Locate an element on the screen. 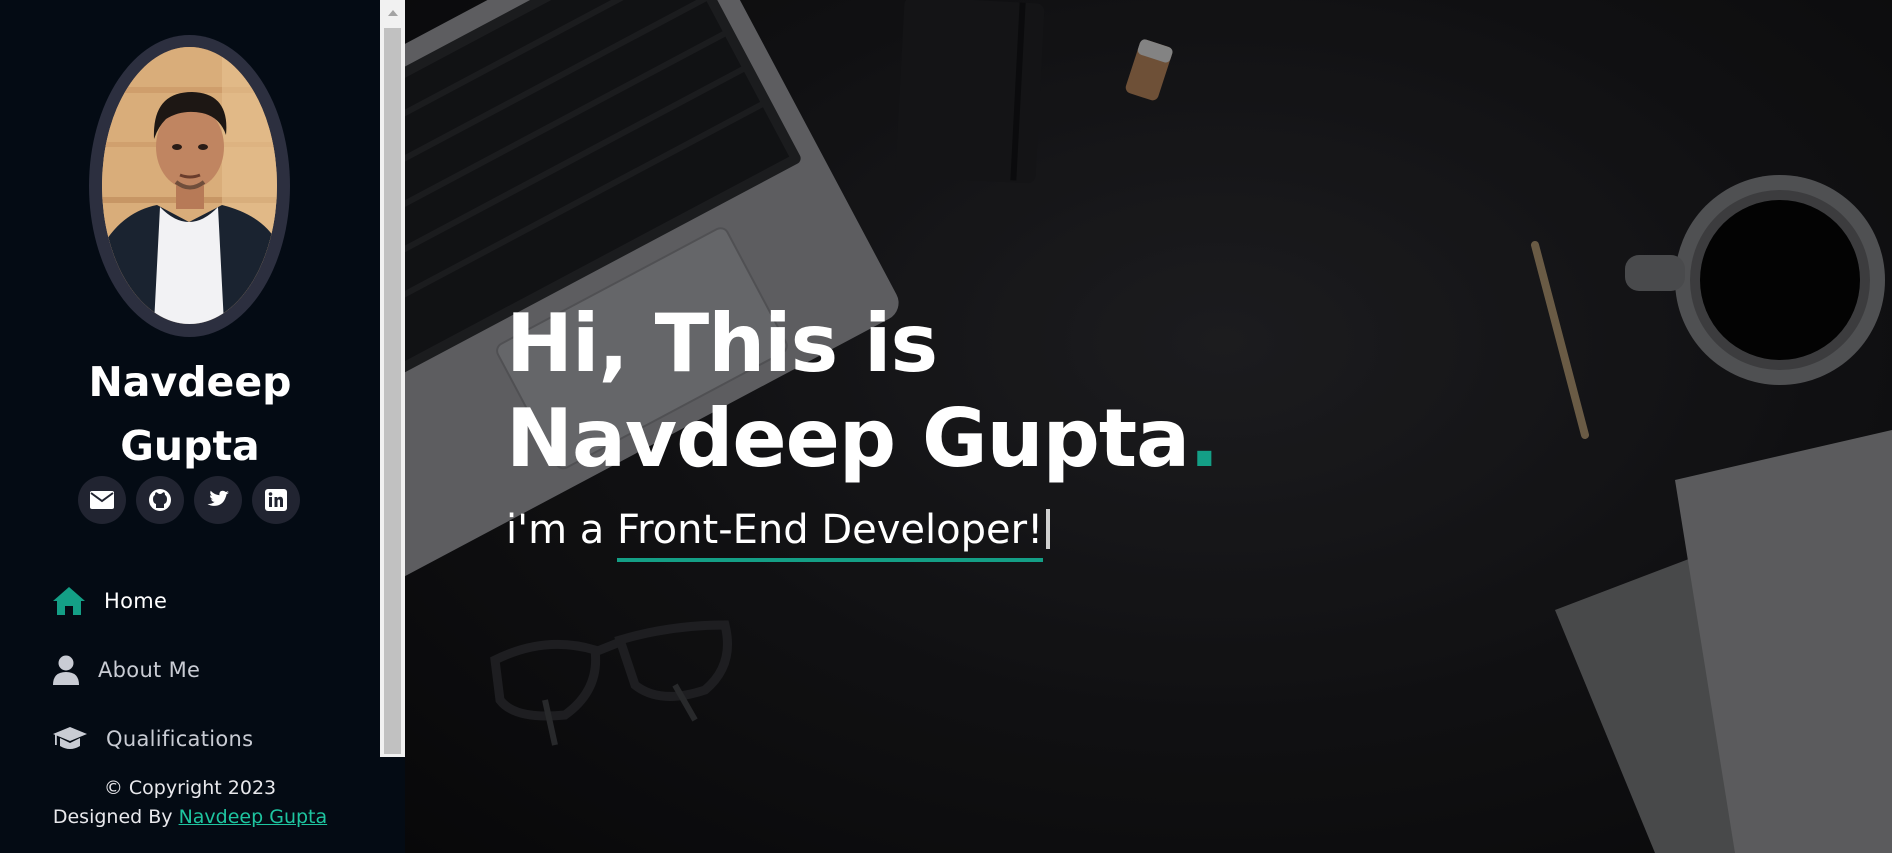  profile-name-line2: Gupta is located at coordinates (190, 446).